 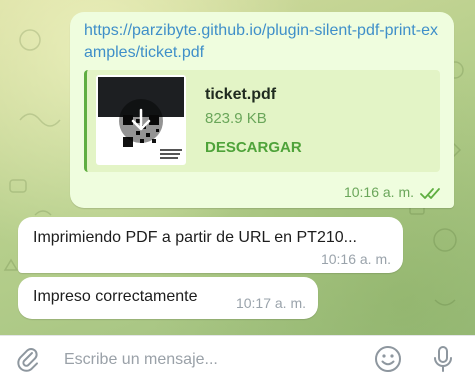 What do you see at coordinates (236, 118) in the screenshot?
I see `file-size: 823.9 KB` at bounding box center [236, 118].